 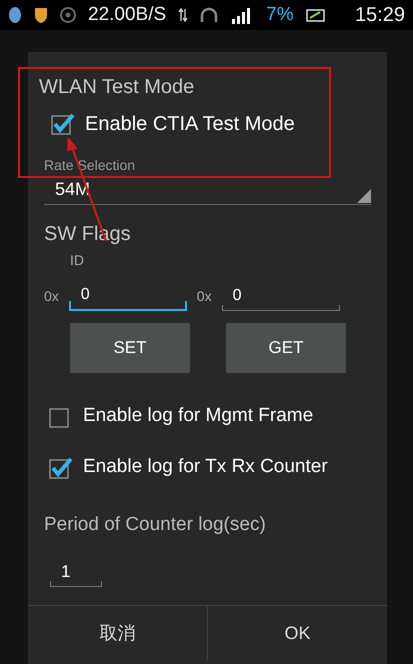 I want to click on action-button: SET, so click(x=130, y=348).